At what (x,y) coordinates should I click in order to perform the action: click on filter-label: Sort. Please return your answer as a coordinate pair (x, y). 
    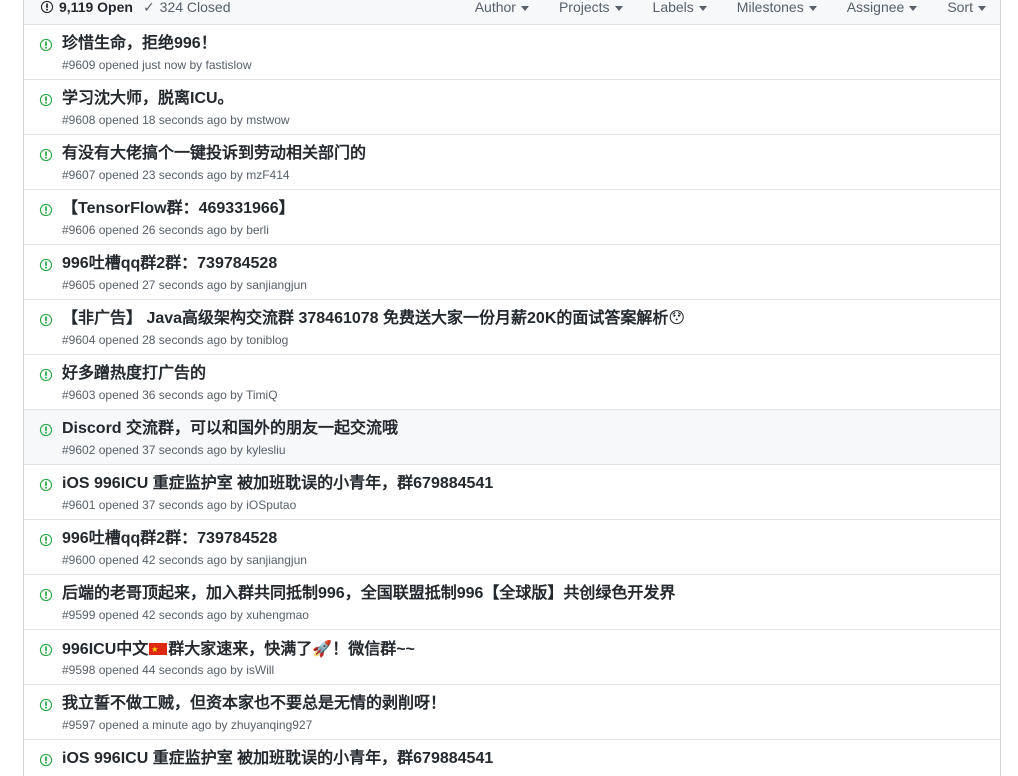
    Looking at the image, I should click on (960, 7).